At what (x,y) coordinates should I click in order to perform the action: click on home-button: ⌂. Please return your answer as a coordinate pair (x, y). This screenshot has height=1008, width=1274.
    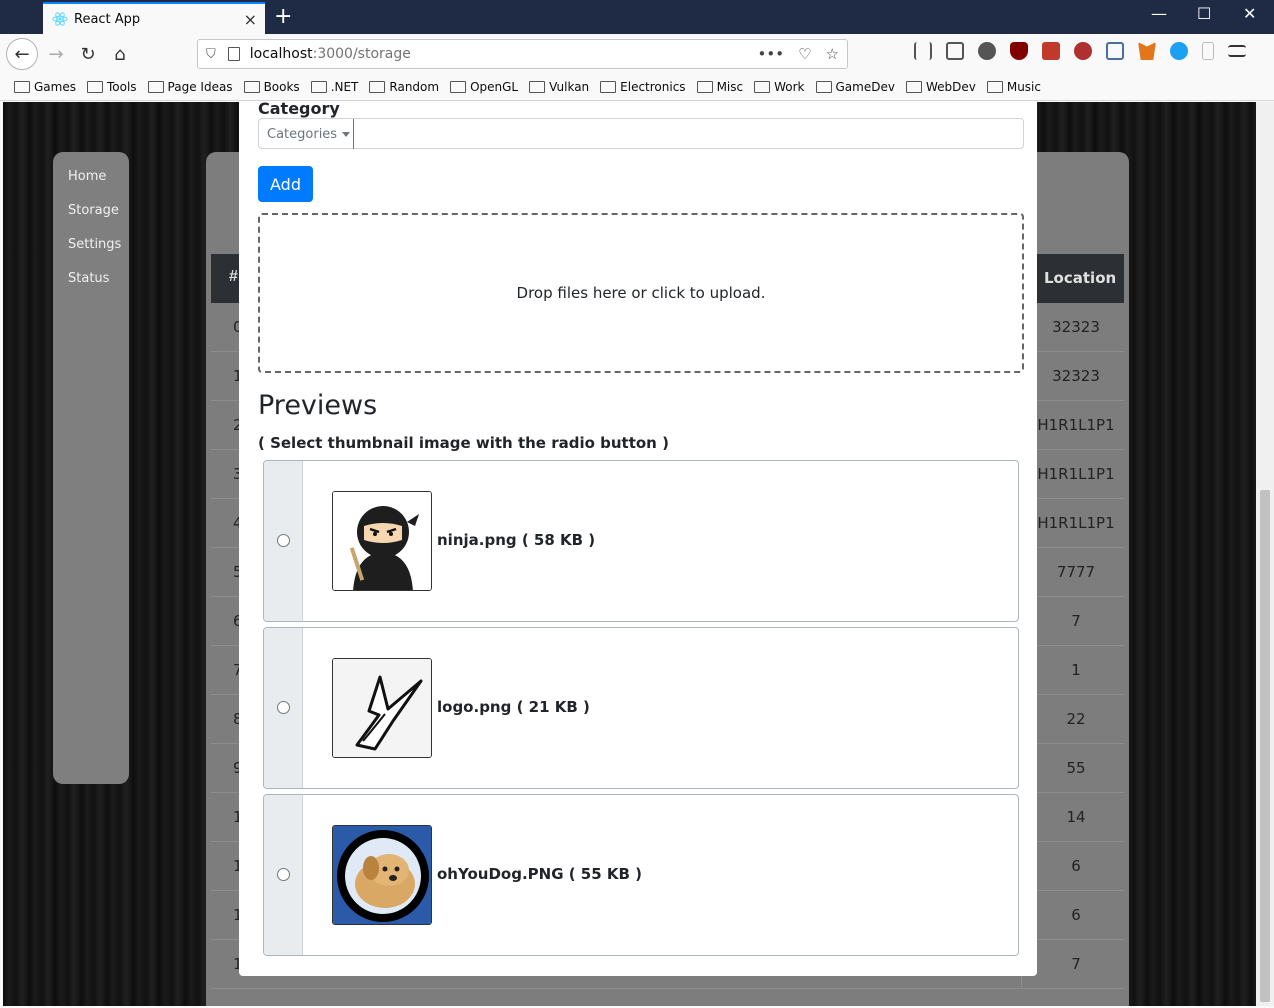
    Looking at the image, I should click on (120, 54).